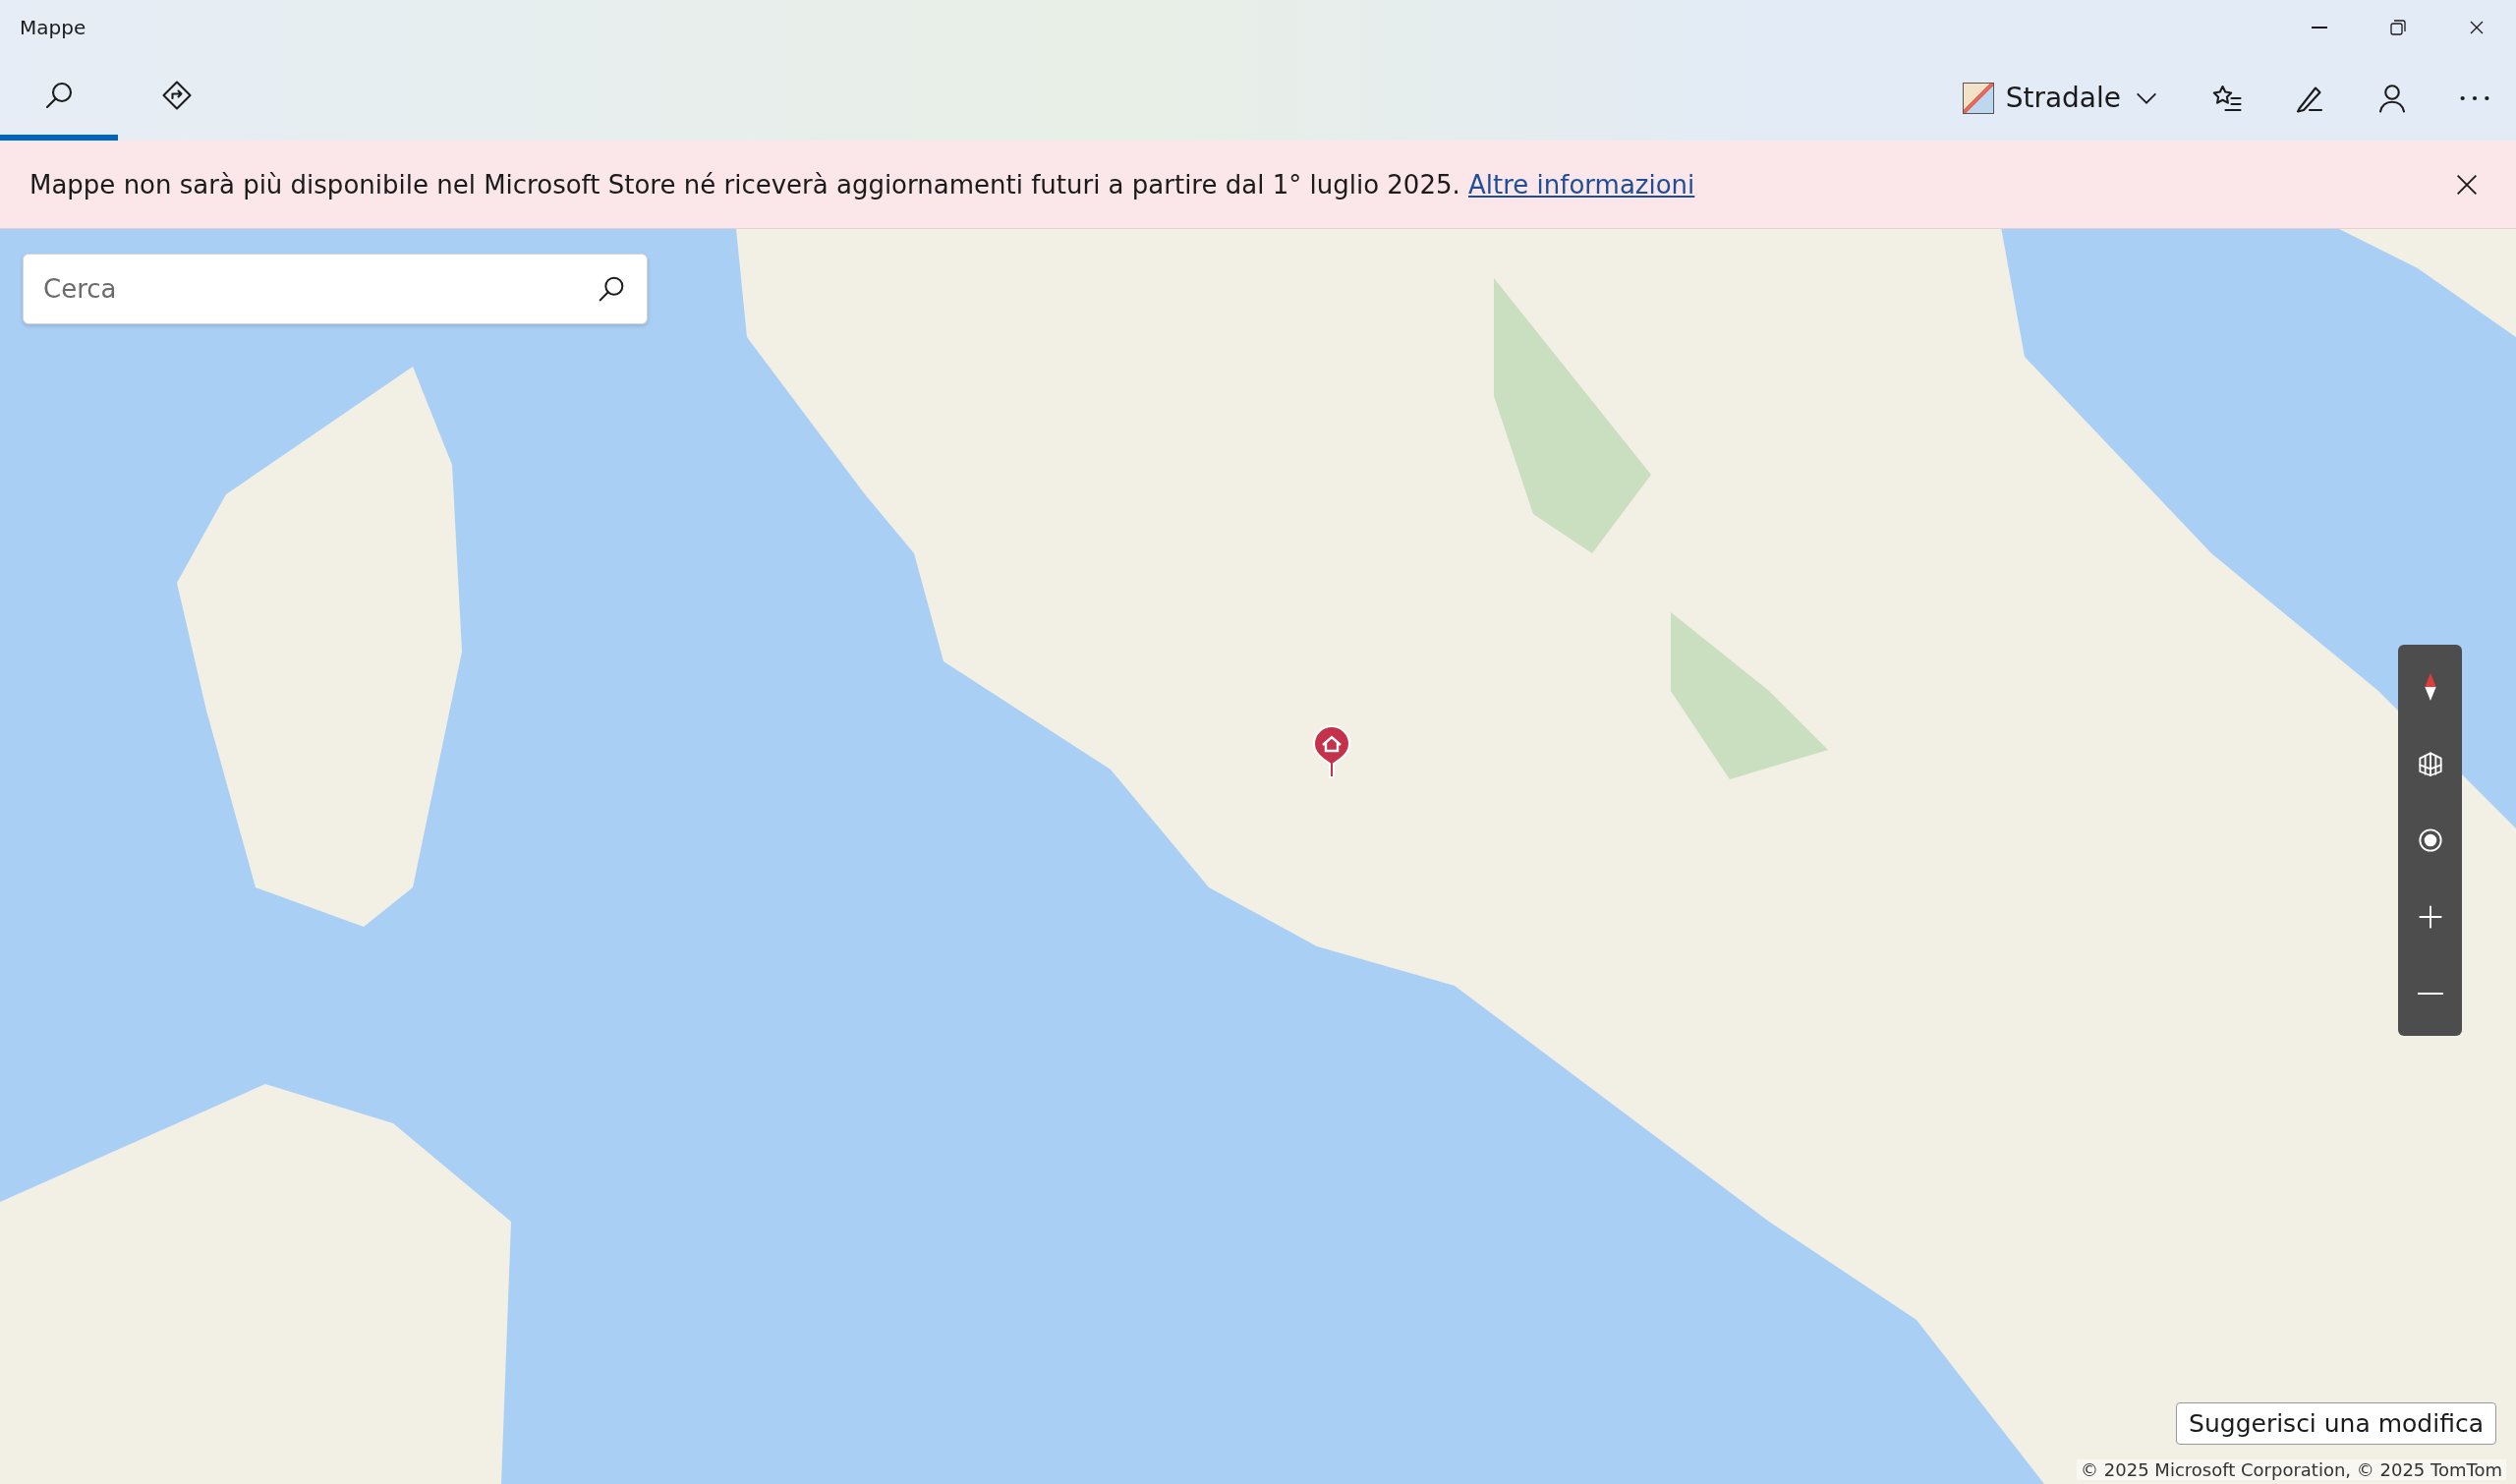  What do you see at coordinates (2398, 27) in the screenshot?
I see `restore-icon` at bounding box center [2398, 27].